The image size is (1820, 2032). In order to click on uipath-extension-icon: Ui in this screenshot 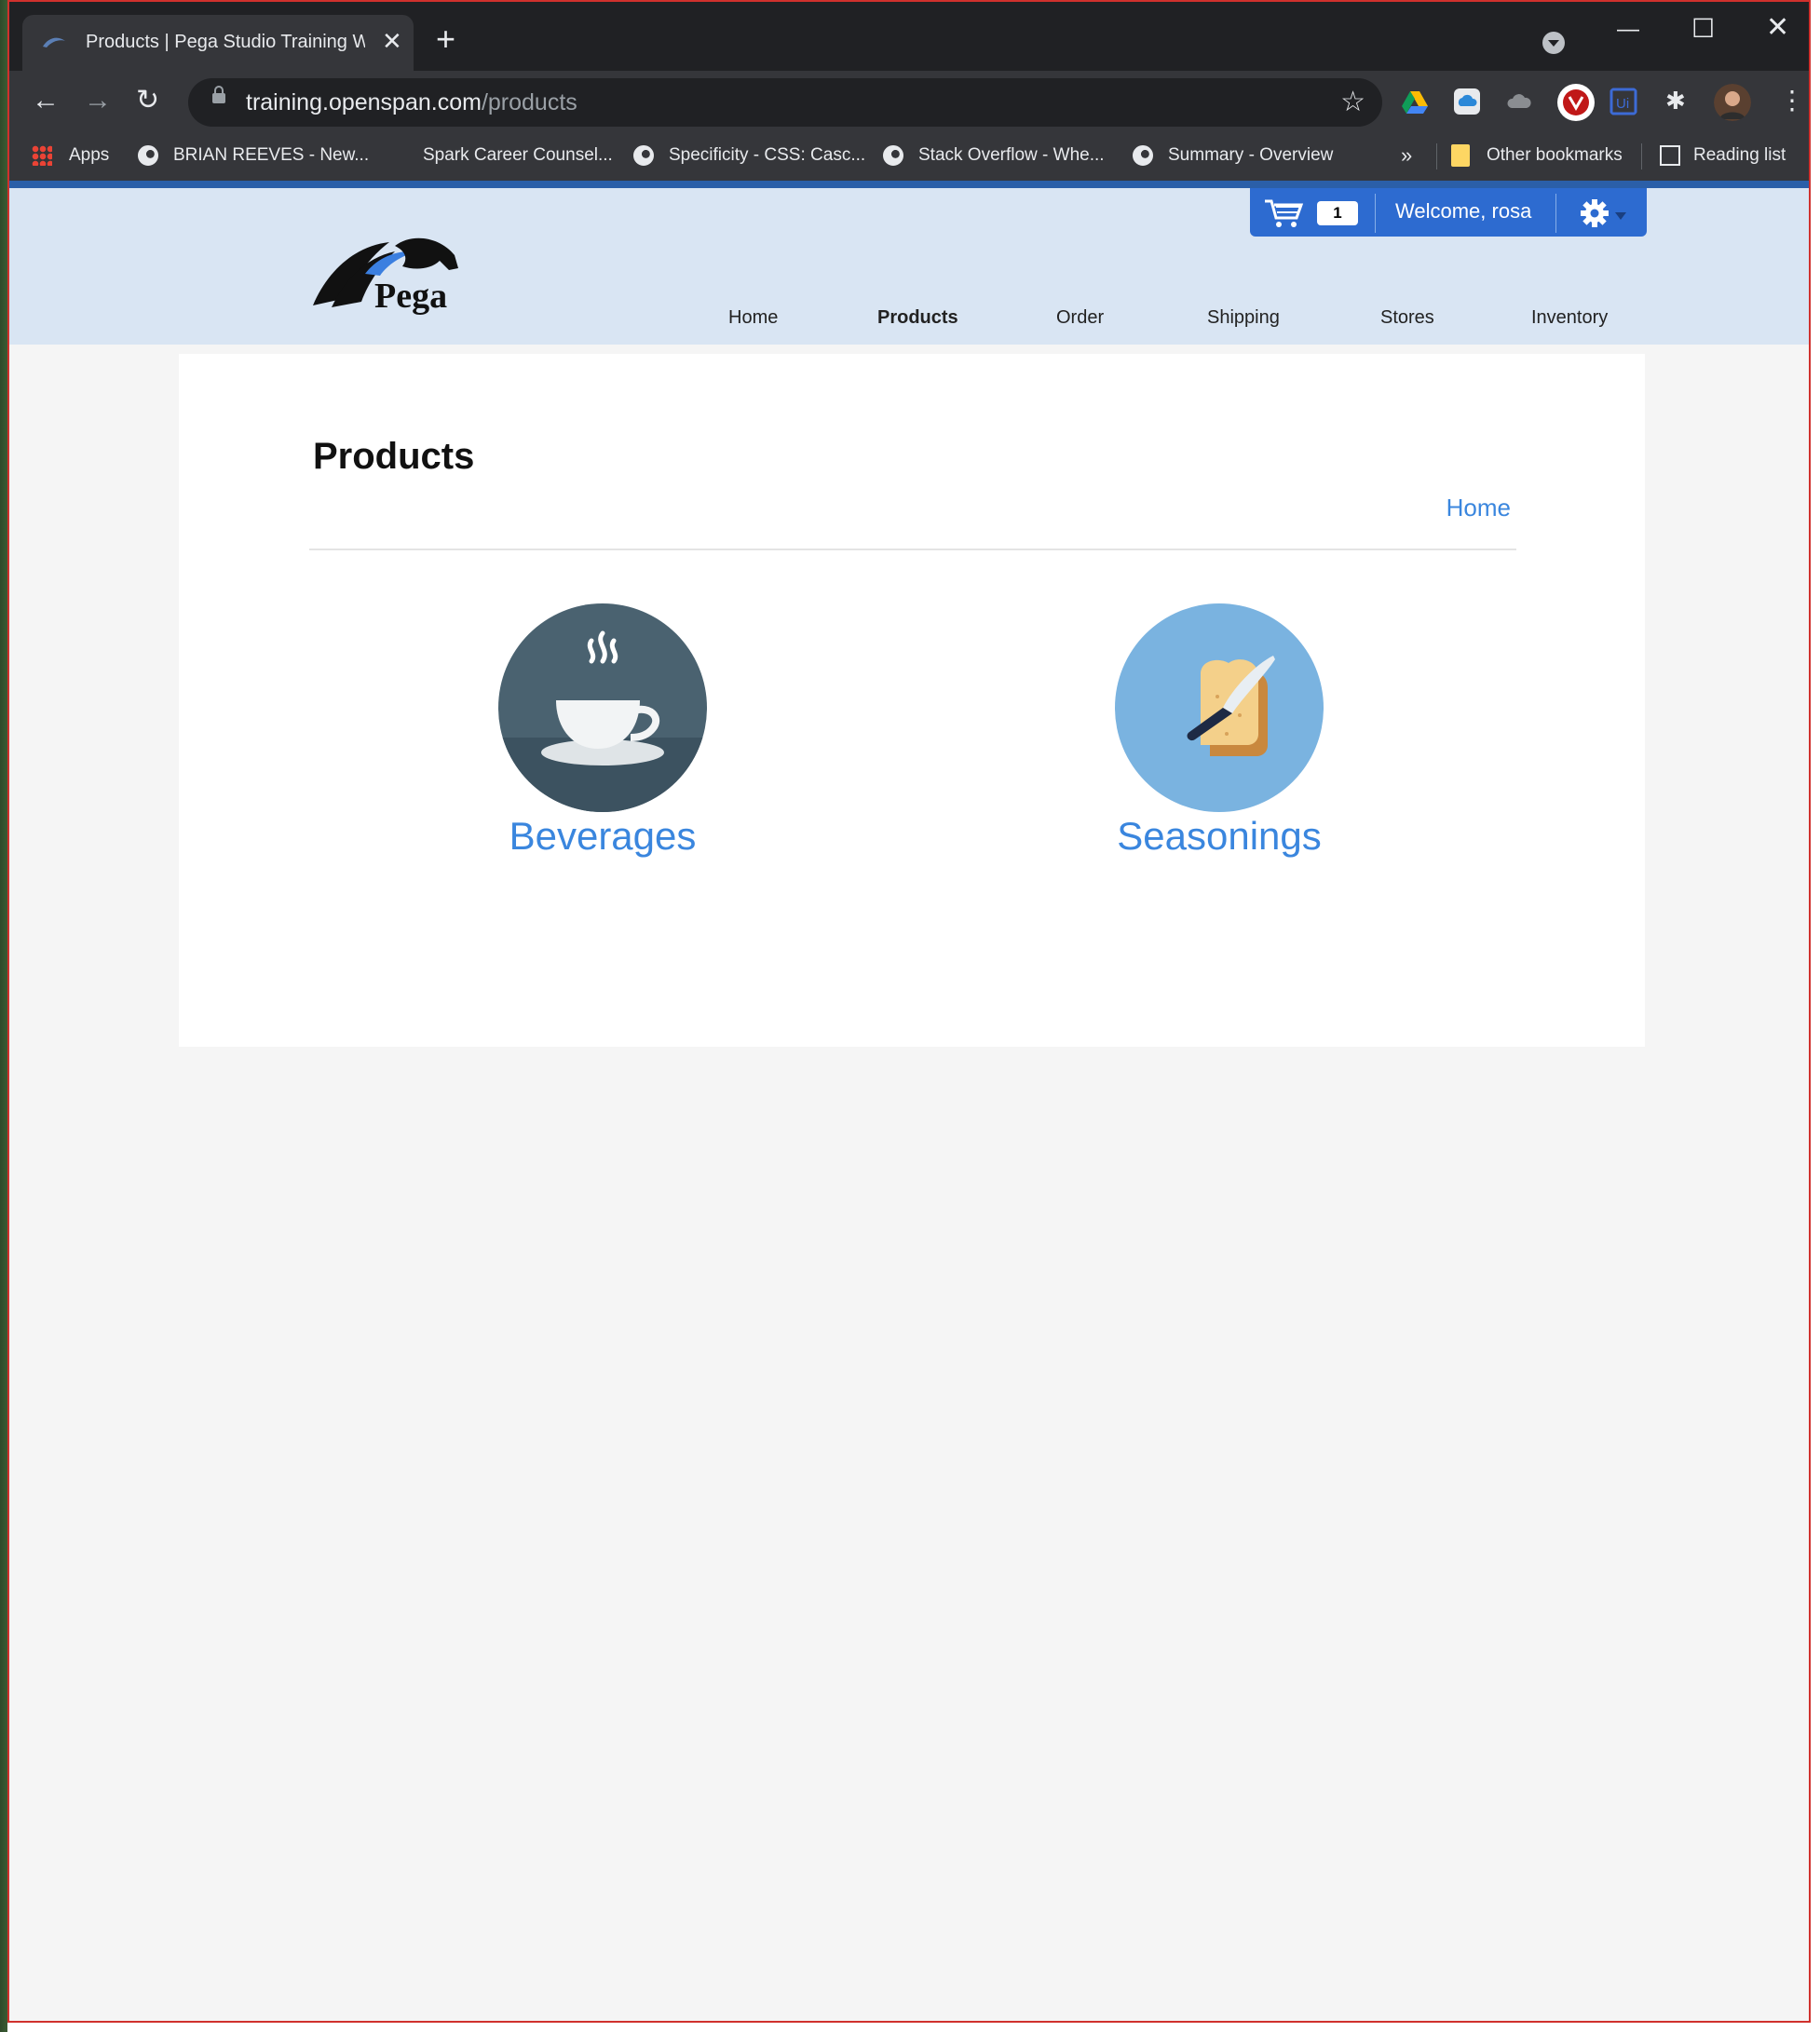, I will do `click(1623, 102)`.